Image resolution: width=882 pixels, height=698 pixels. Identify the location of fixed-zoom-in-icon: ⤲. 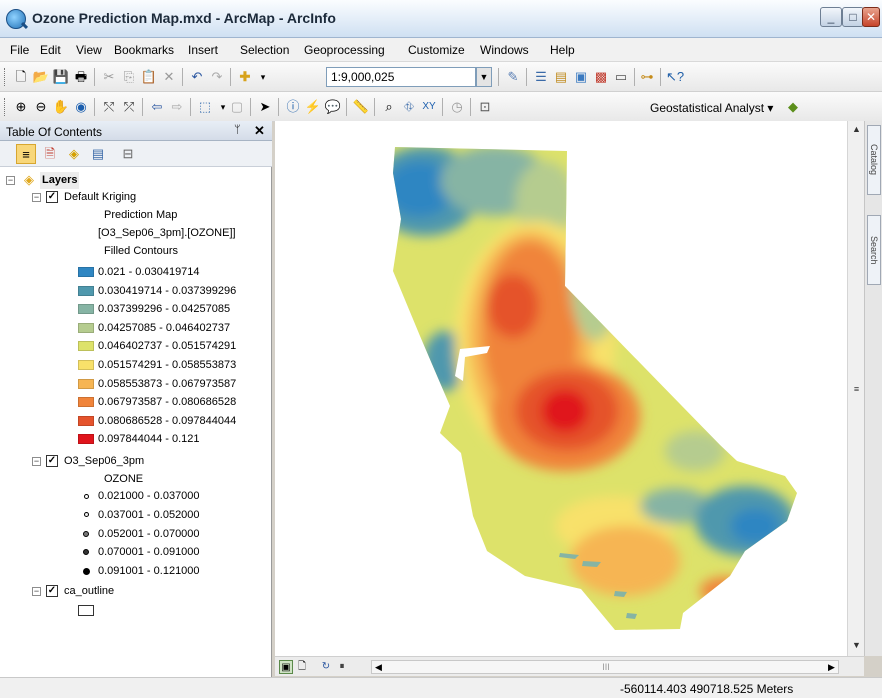
(109, 107).